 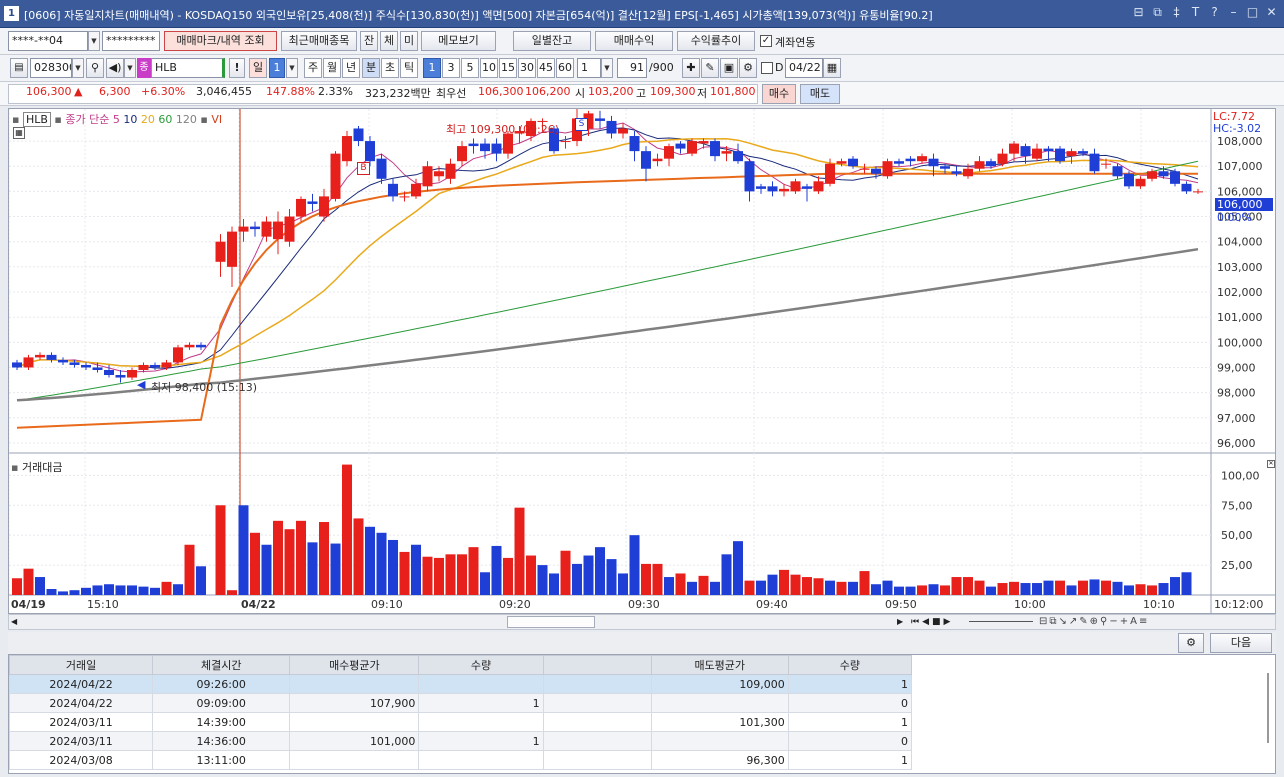 What do you see at coordinates (804, 68) in the screenshot?
I see `date-input: 04/22` at bounding box center [804, 68].